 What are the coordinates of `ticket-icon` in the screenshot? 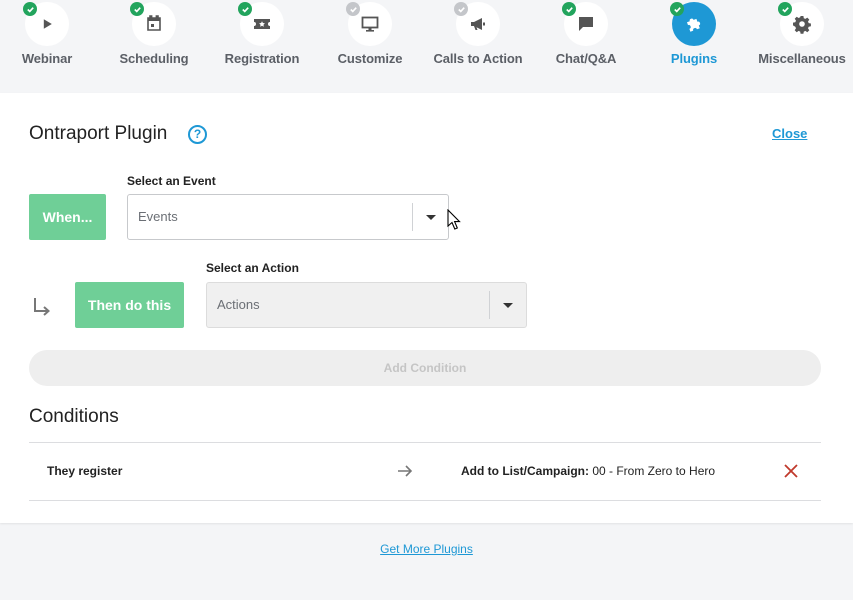 It's located at (262, 24).